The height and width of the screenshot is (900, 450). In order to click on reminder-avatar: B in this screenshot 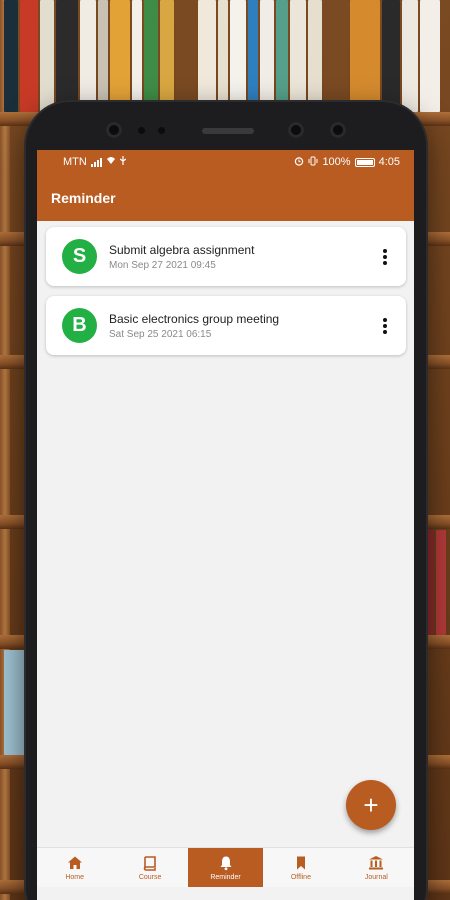, I will do `click(79, 325)`.